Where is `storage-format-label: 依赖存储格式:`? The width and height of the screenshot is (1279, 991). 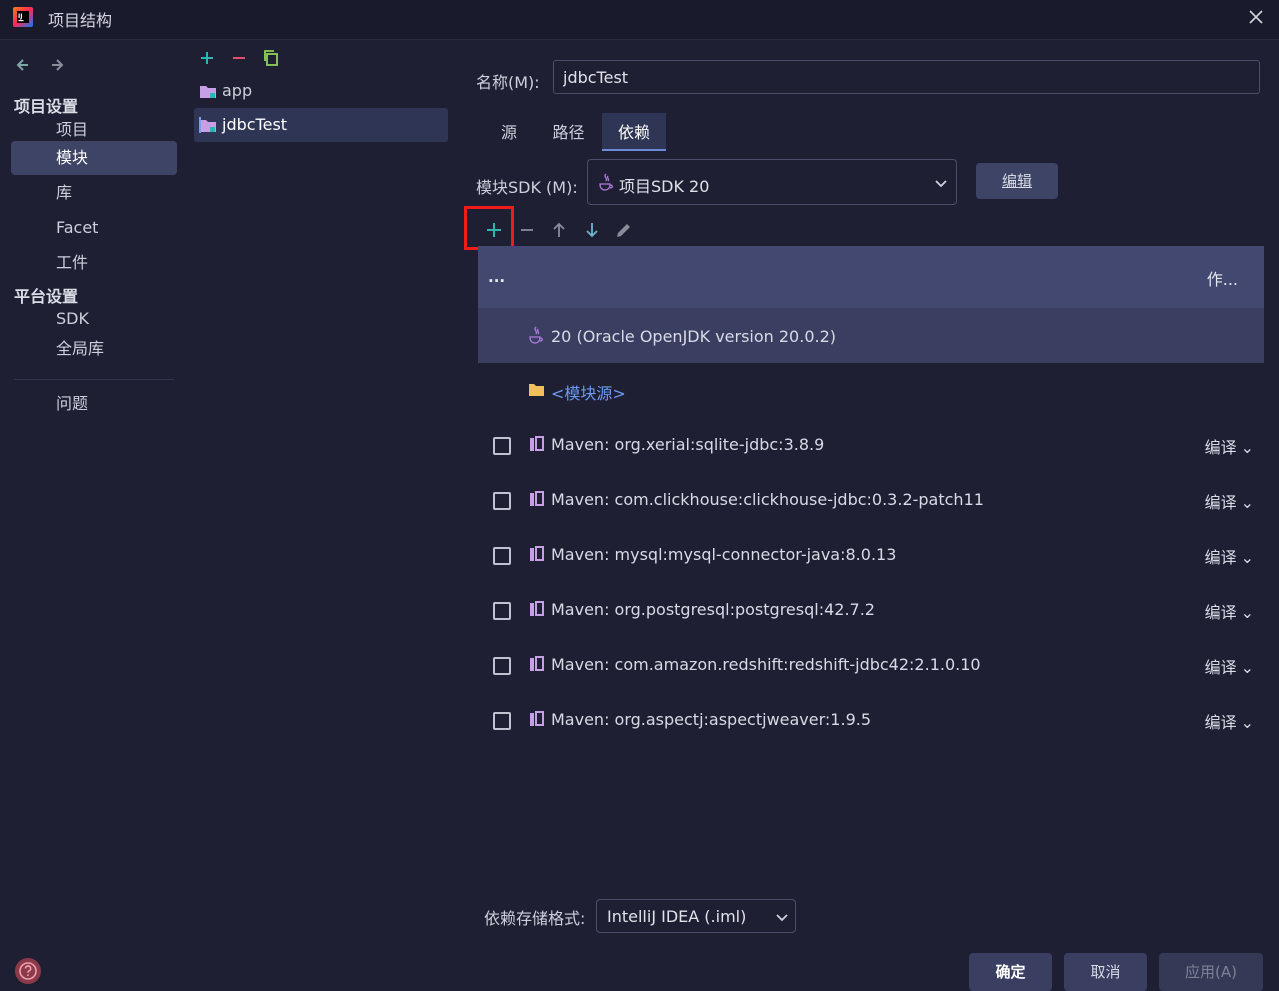
storage-format-label: 依赖存储格式: is located at coordinates (535, 918).